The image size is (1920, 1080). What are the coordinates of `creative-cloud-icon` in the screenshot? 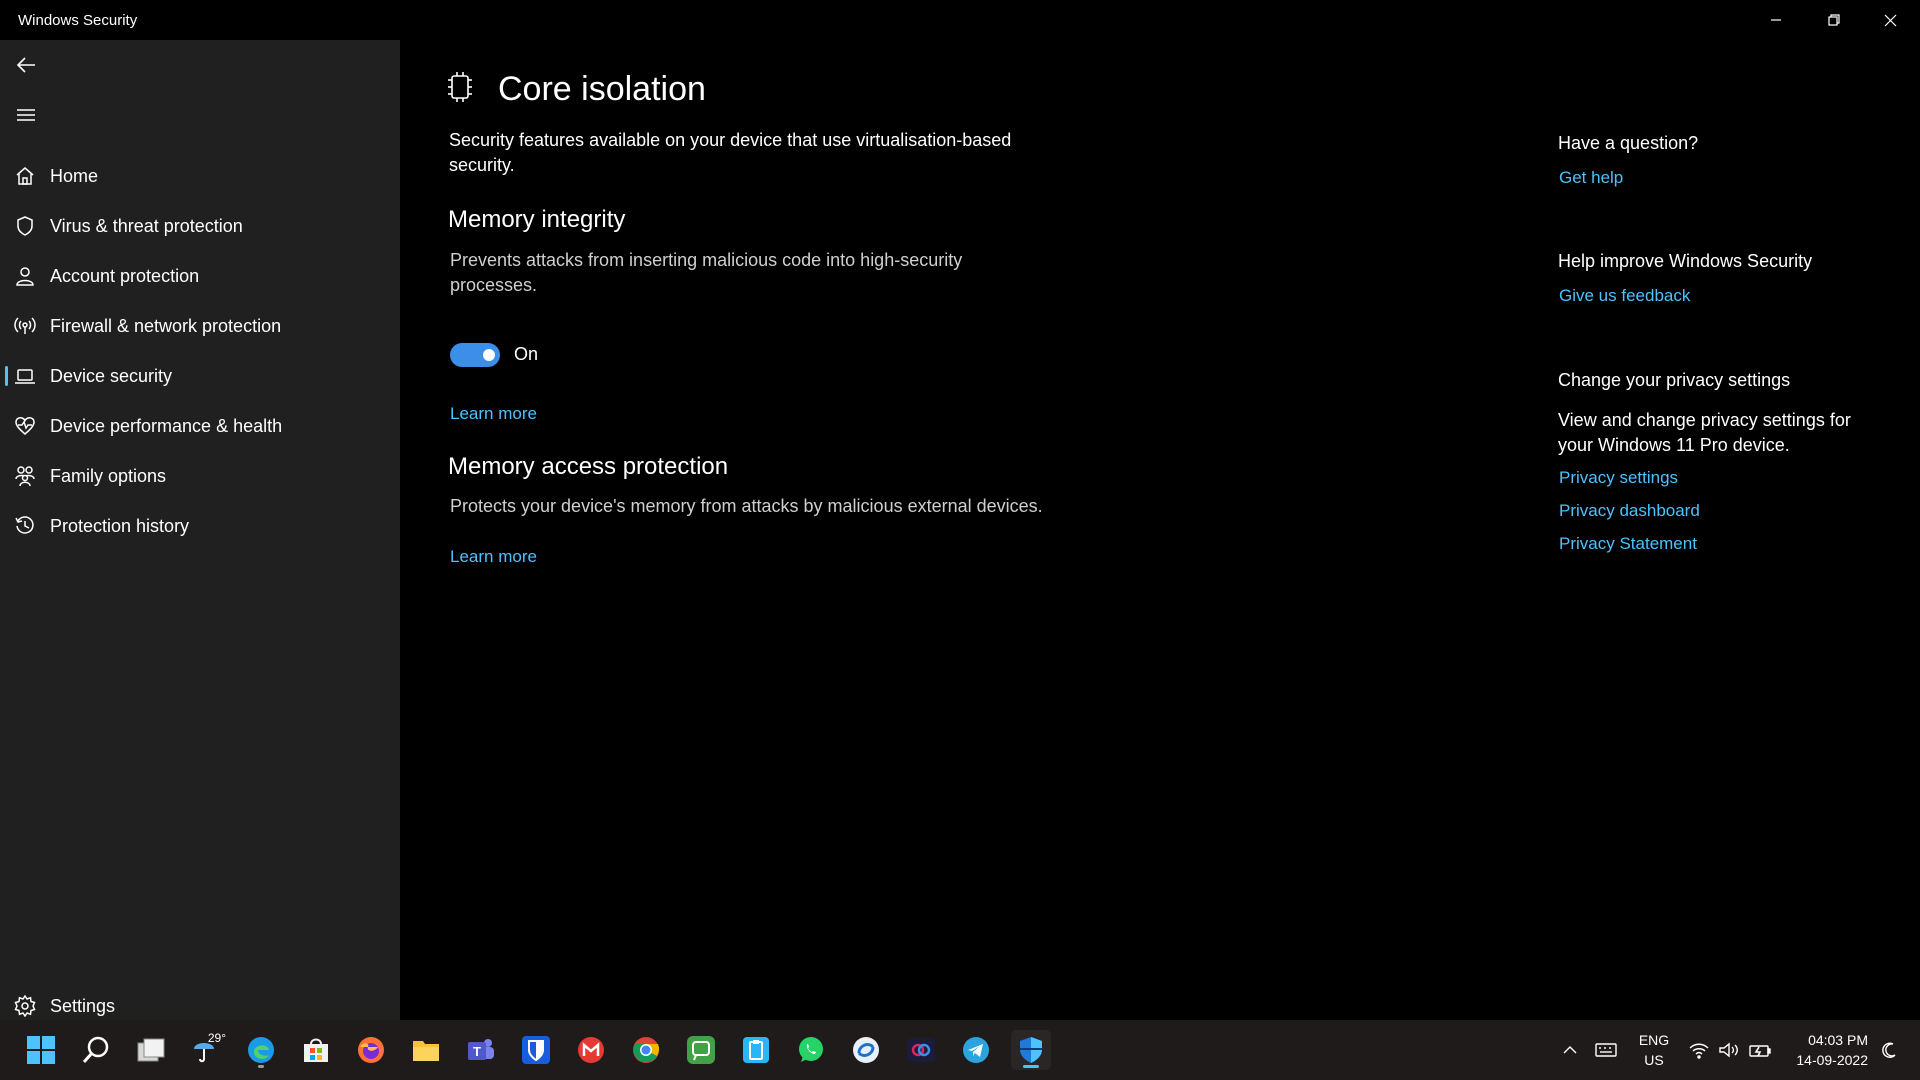 It's located at (921, 1050).